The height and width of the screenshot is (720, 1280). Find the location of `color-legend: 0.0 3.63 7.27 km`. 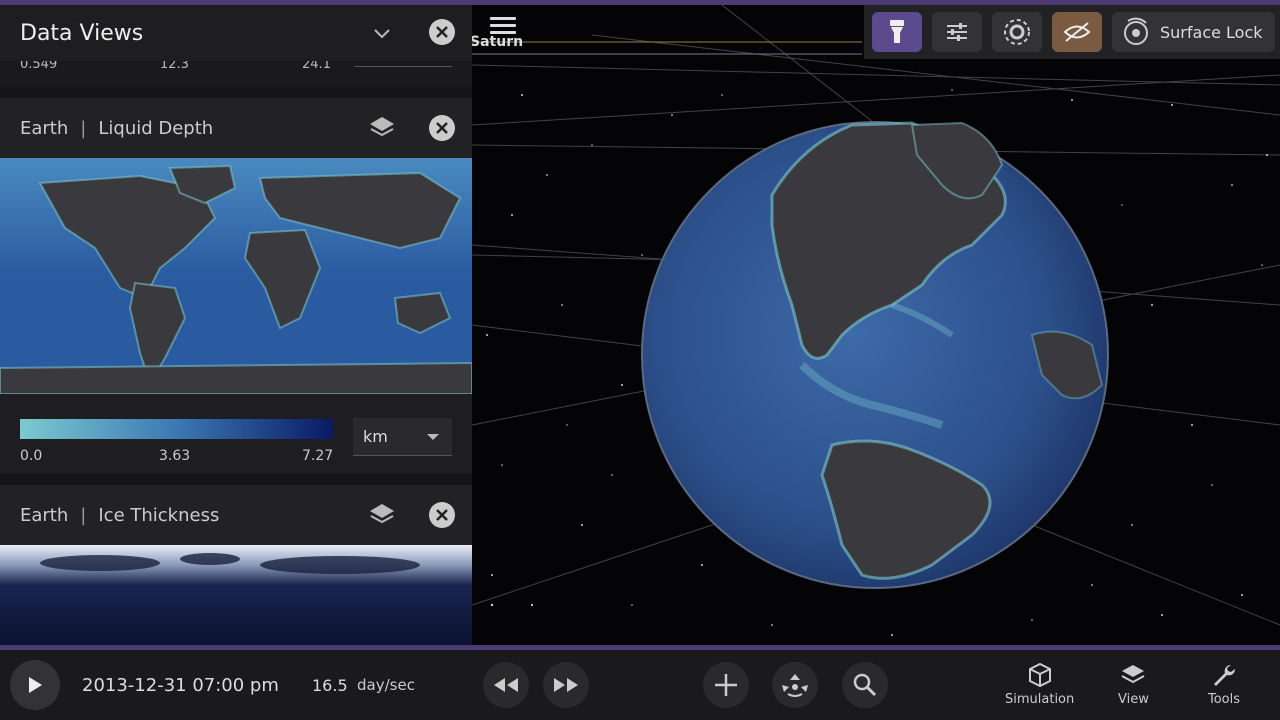

color-legend: 0.0 3.63 7.27 km is located at coordinates (236, 434).